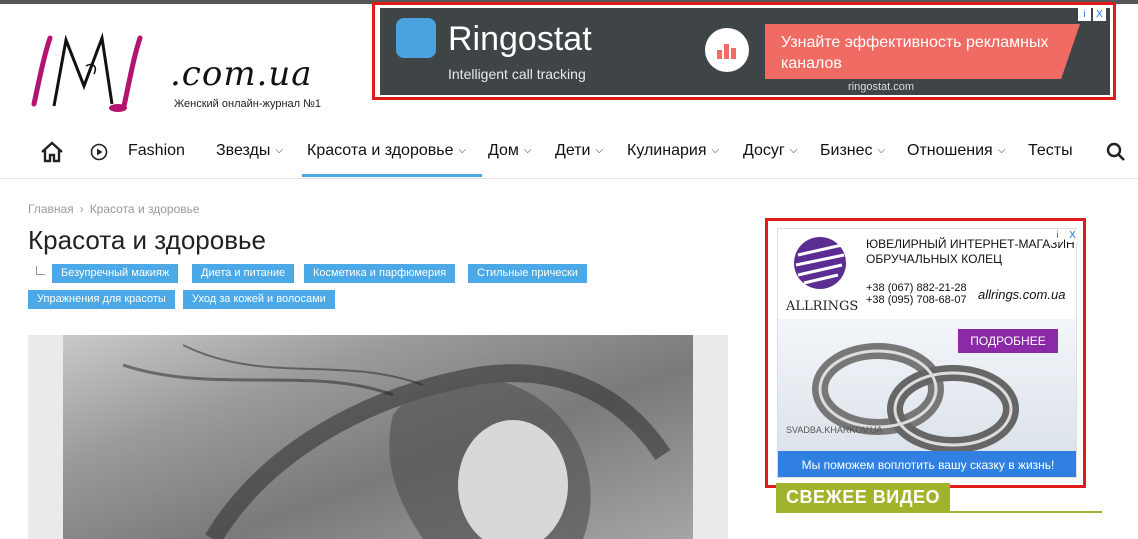 Image resolution: width=1138 pixels, height=539 pixels. I want to click on nav-item-business: Бизнес ⌵, so click(852, 151).